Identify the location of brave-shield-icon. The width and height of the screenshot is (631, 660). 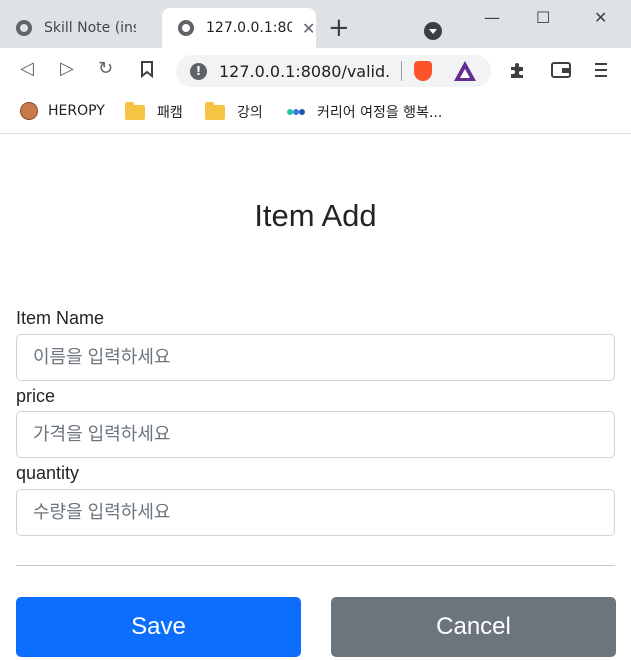
(423, 71).